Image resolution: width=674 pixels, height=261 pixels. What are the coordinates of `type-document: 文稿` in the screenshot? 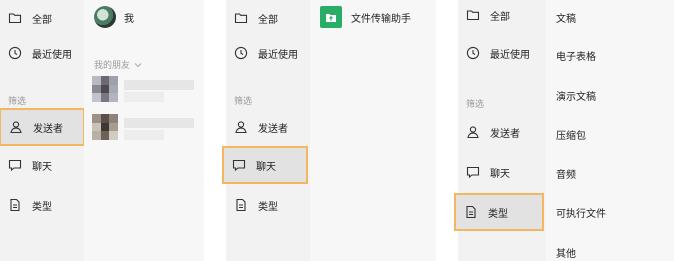 It's located at (566, 17).